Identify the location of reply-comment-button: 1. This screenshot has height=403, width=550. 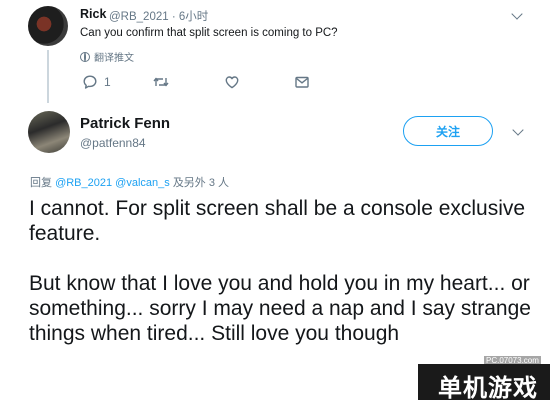
(96, 82).